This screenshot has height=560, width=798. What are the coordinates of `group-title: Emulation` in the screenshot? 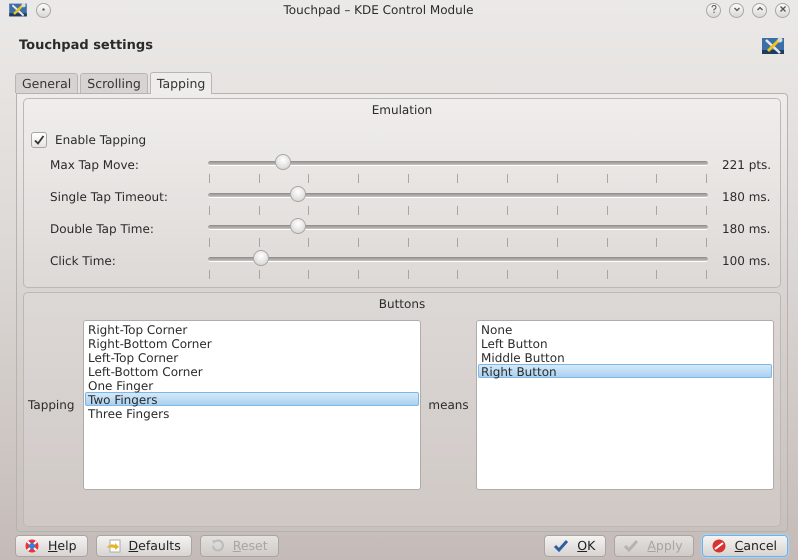 It's located at (402, 109).